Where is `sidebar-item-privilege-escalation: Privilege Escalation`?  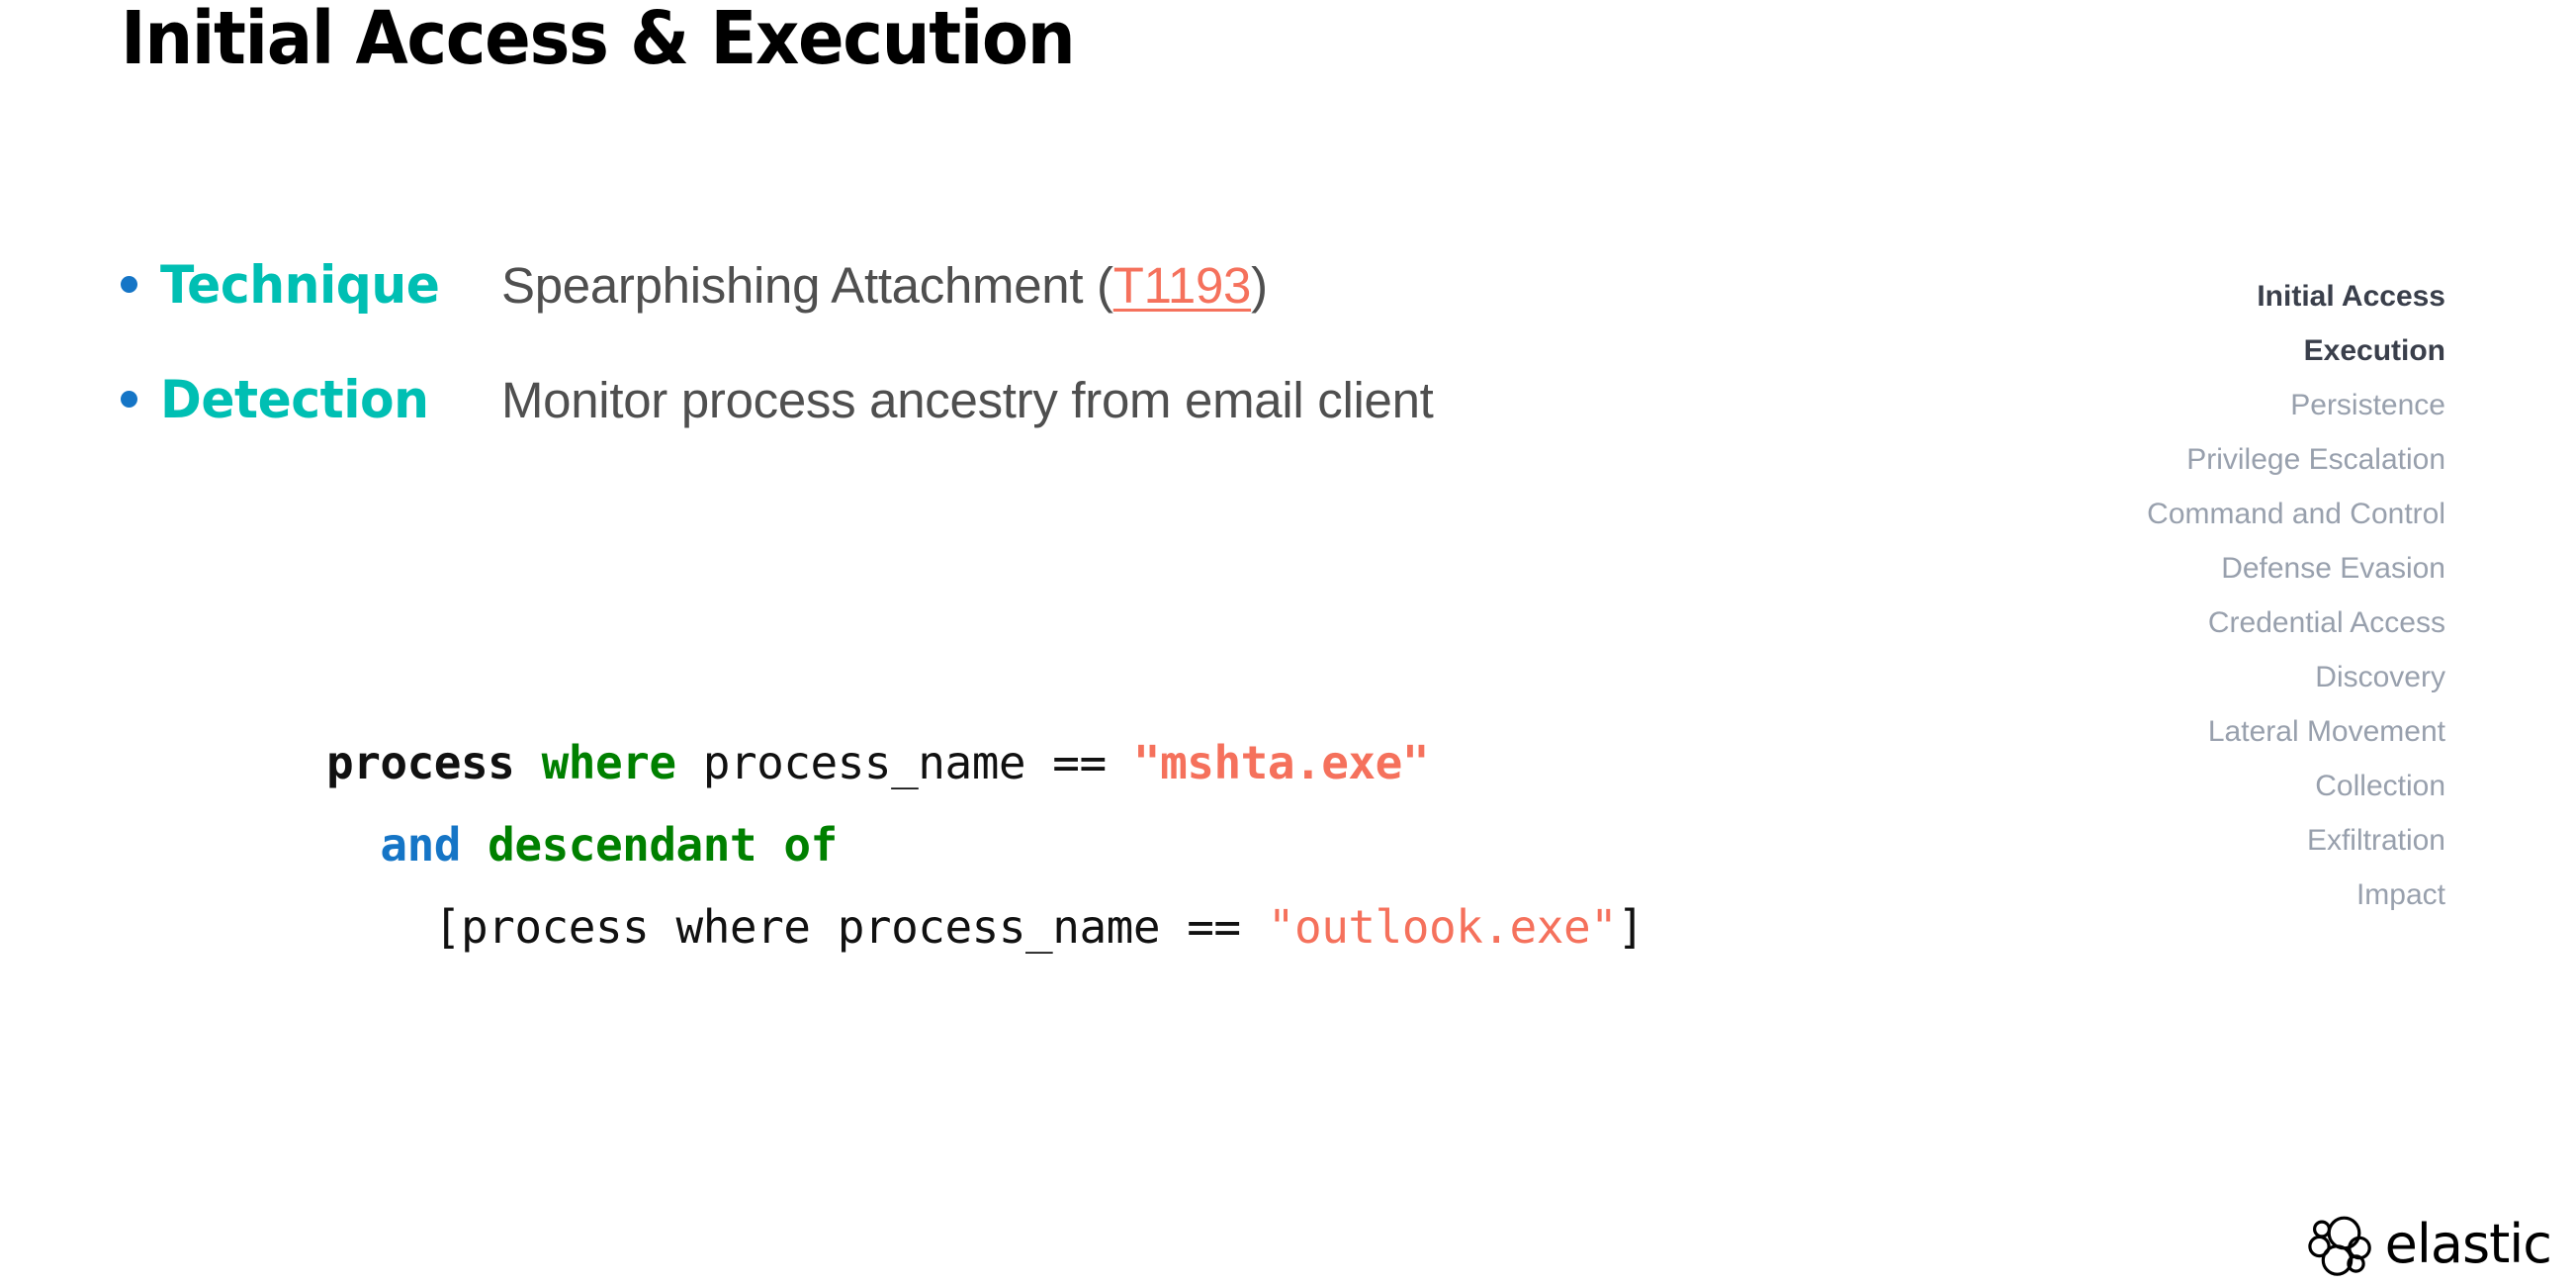
sidebar-item-privilege-escalation: Privilege Escalation is located at coordinates (2296, 459).